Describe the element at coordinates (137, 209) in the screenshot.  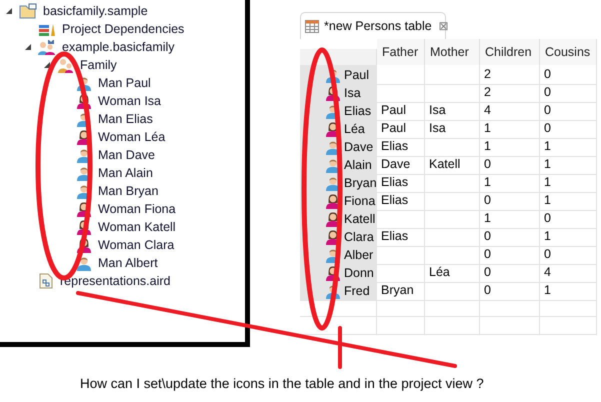
I see `tree-item: Woman Fiona` at that location.